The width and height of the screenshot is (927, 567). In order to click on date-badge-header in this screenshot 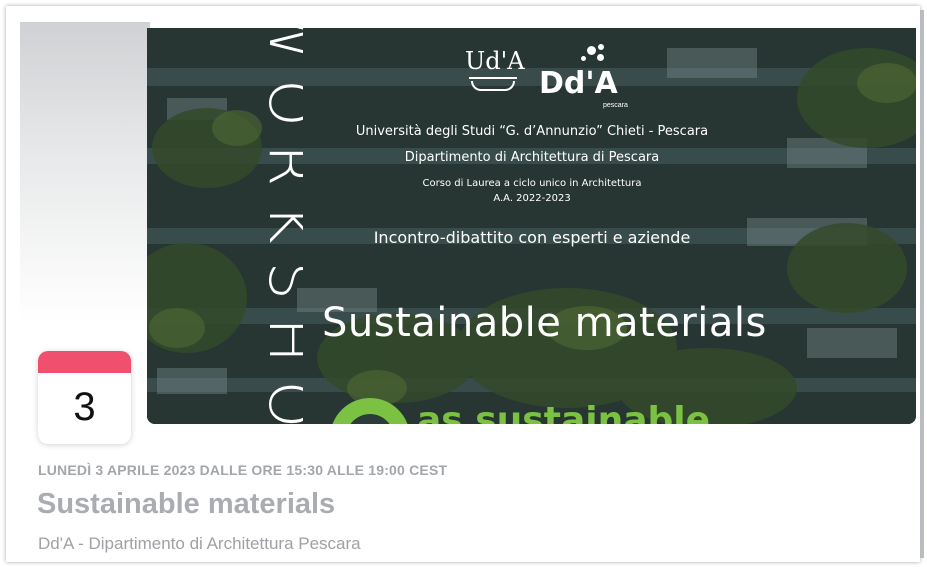, I will do `click(84, 362)`.